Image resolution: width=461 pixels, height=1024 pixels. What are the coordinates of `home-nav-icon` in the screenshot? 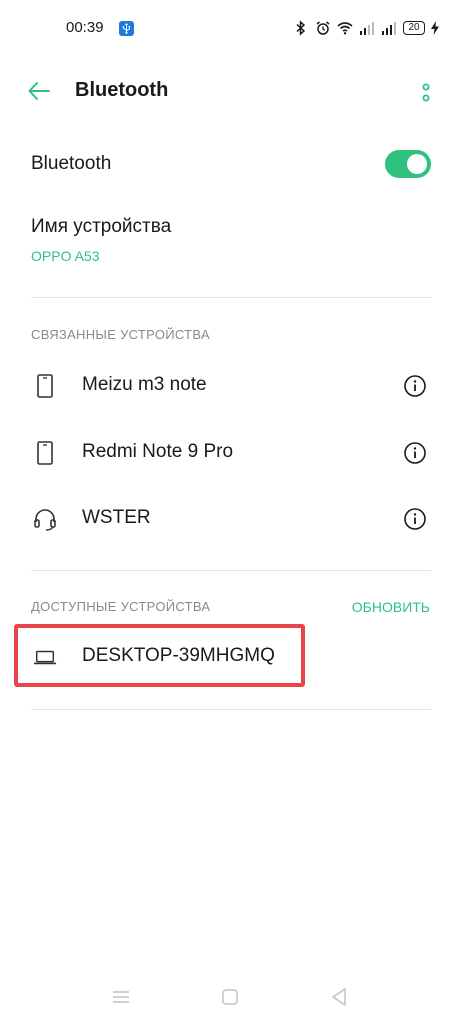 It's located at (230, 997).